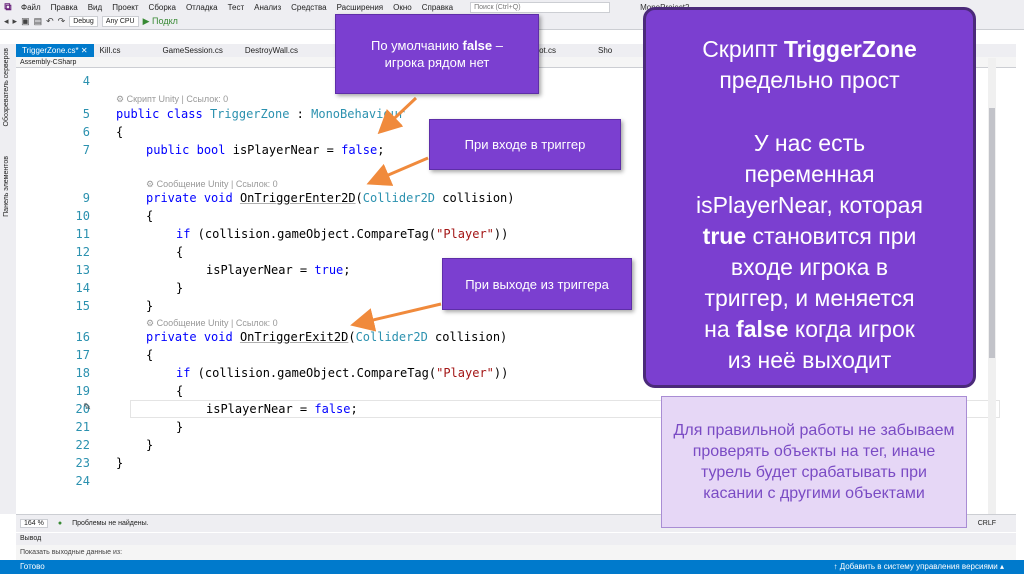 The image size is (1024, 574). Describe the element at coordinates (271, 50) in the screenshot. I see `tab-destroywall: DestroyWall.cs` at that location.